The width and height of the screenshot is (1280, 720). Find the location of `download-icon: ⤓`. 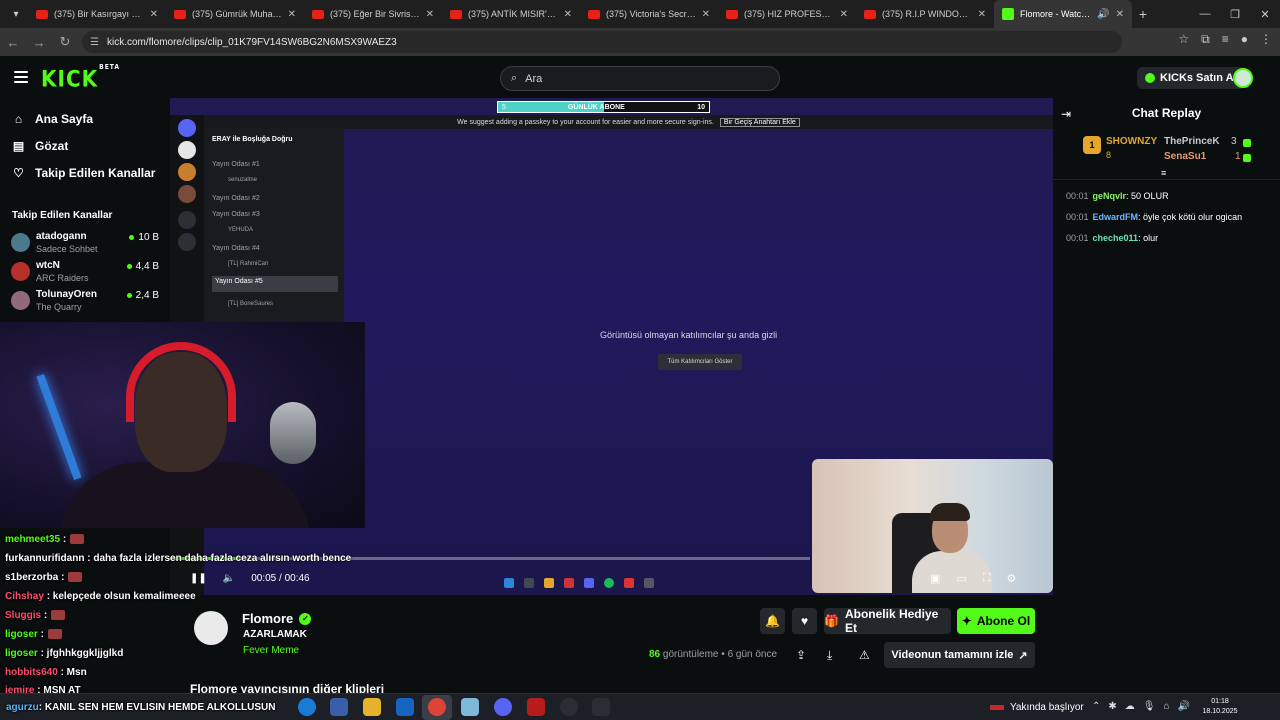

download-icon: ⤓ is located at coordinates (829, 655).